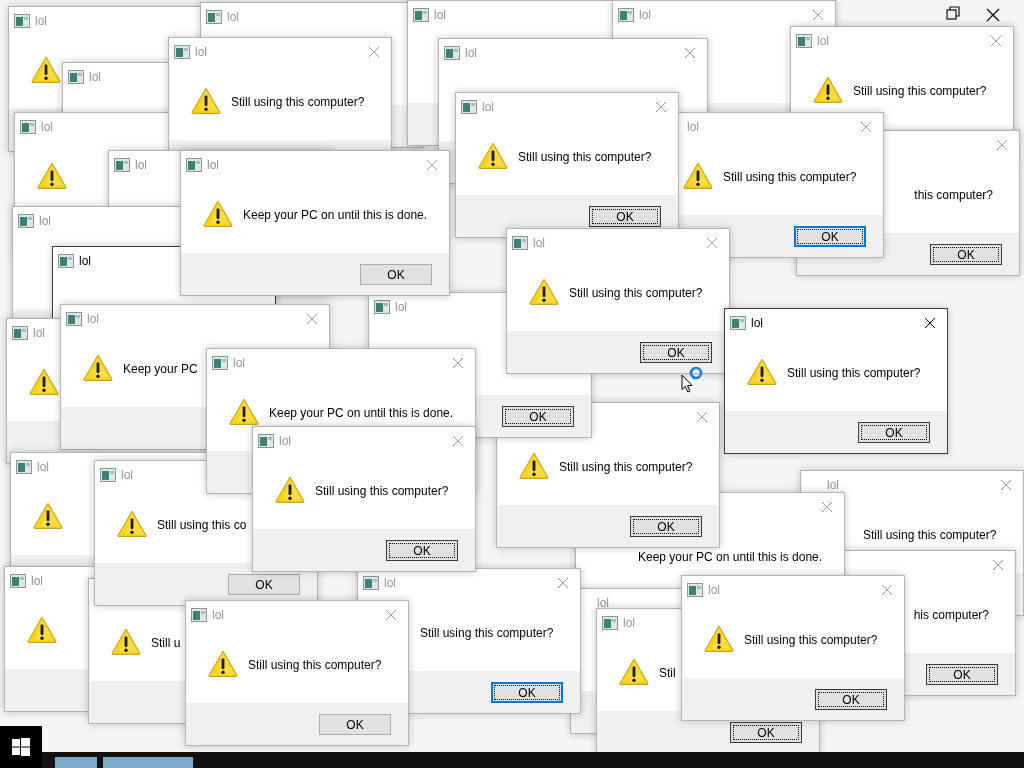 The width and height of the screenshot is (1024, 768). I want to click on dialog-message: Keep your PC, so click(160, 369).